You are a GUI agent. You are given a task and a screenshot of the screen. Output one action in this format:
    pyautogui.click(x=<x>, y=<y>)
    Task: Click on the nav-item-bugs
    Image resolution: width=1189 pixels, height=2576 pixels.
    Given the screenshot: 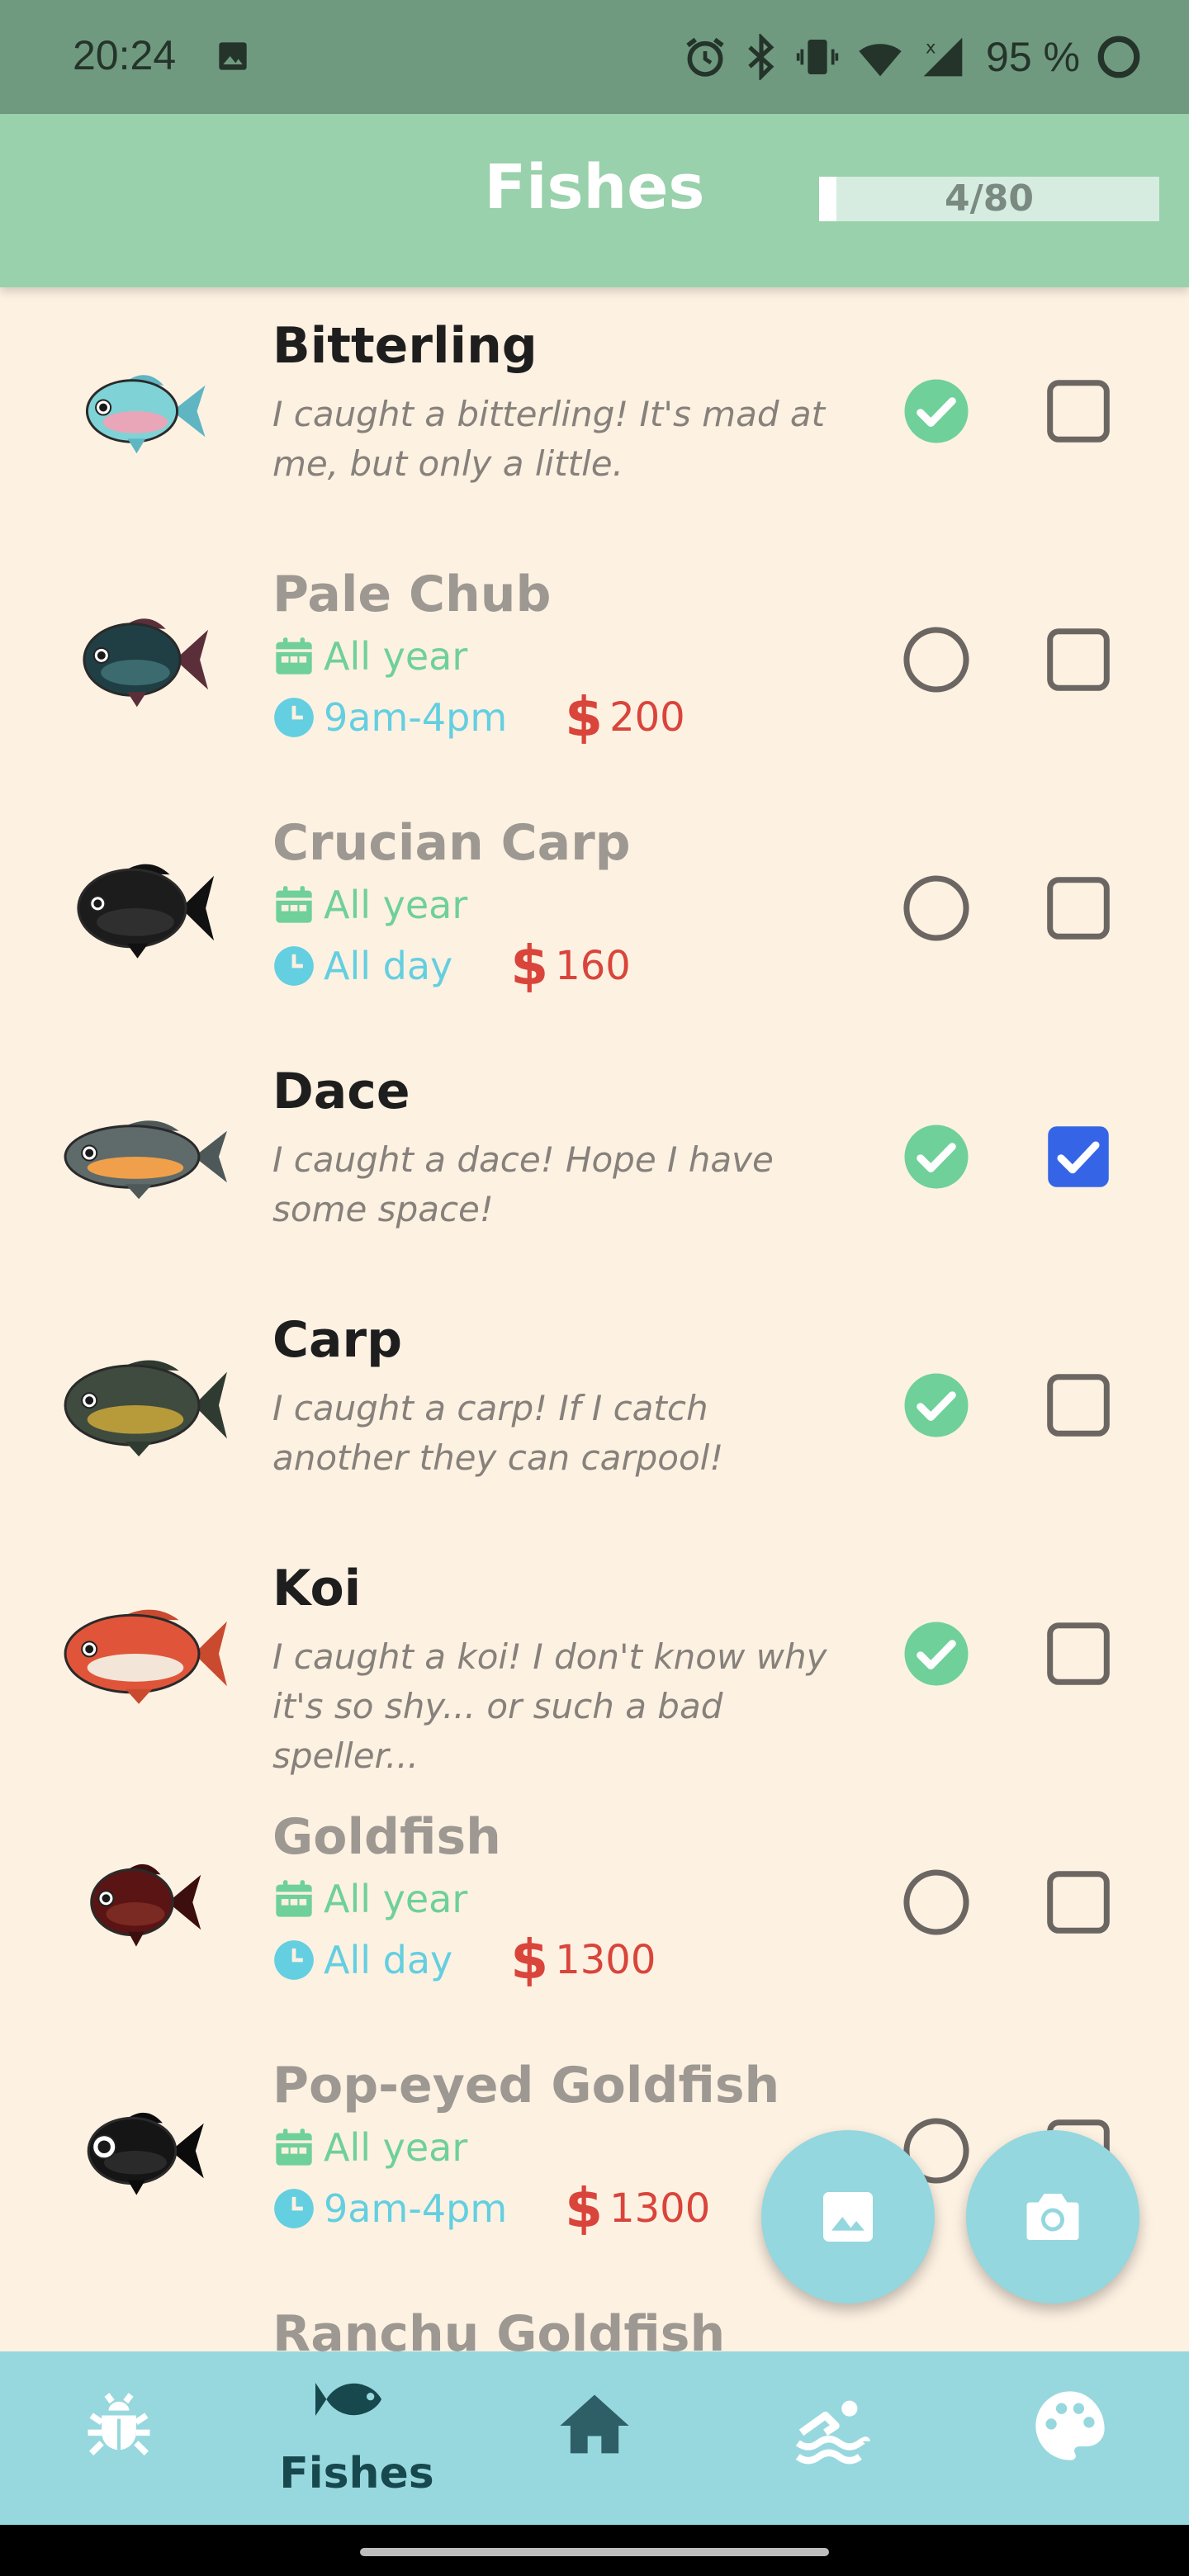 What is the action you would take?
    pyautogui.click(x=119, y=2438)
    